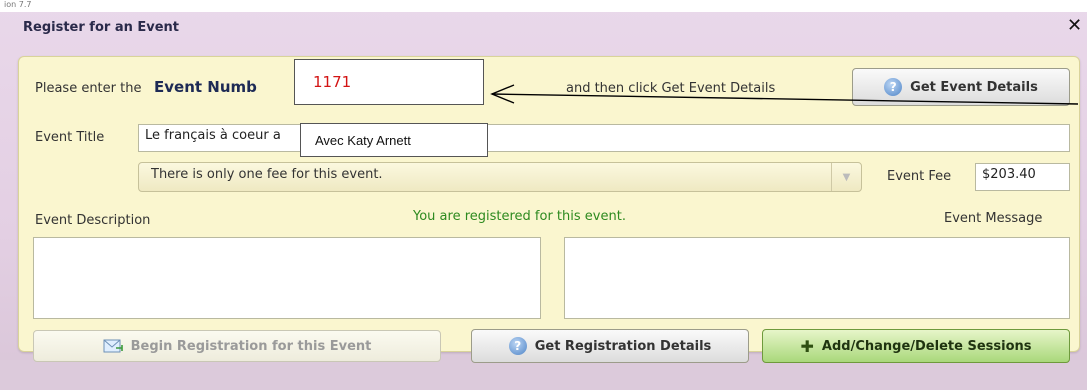 Image resolution: width=1087 pixels, height=390 pixels. What do you see at coordinates (70, 137) in the screenshot?
I see `event-title-label: Event Title` at bounding box center [70, 137].